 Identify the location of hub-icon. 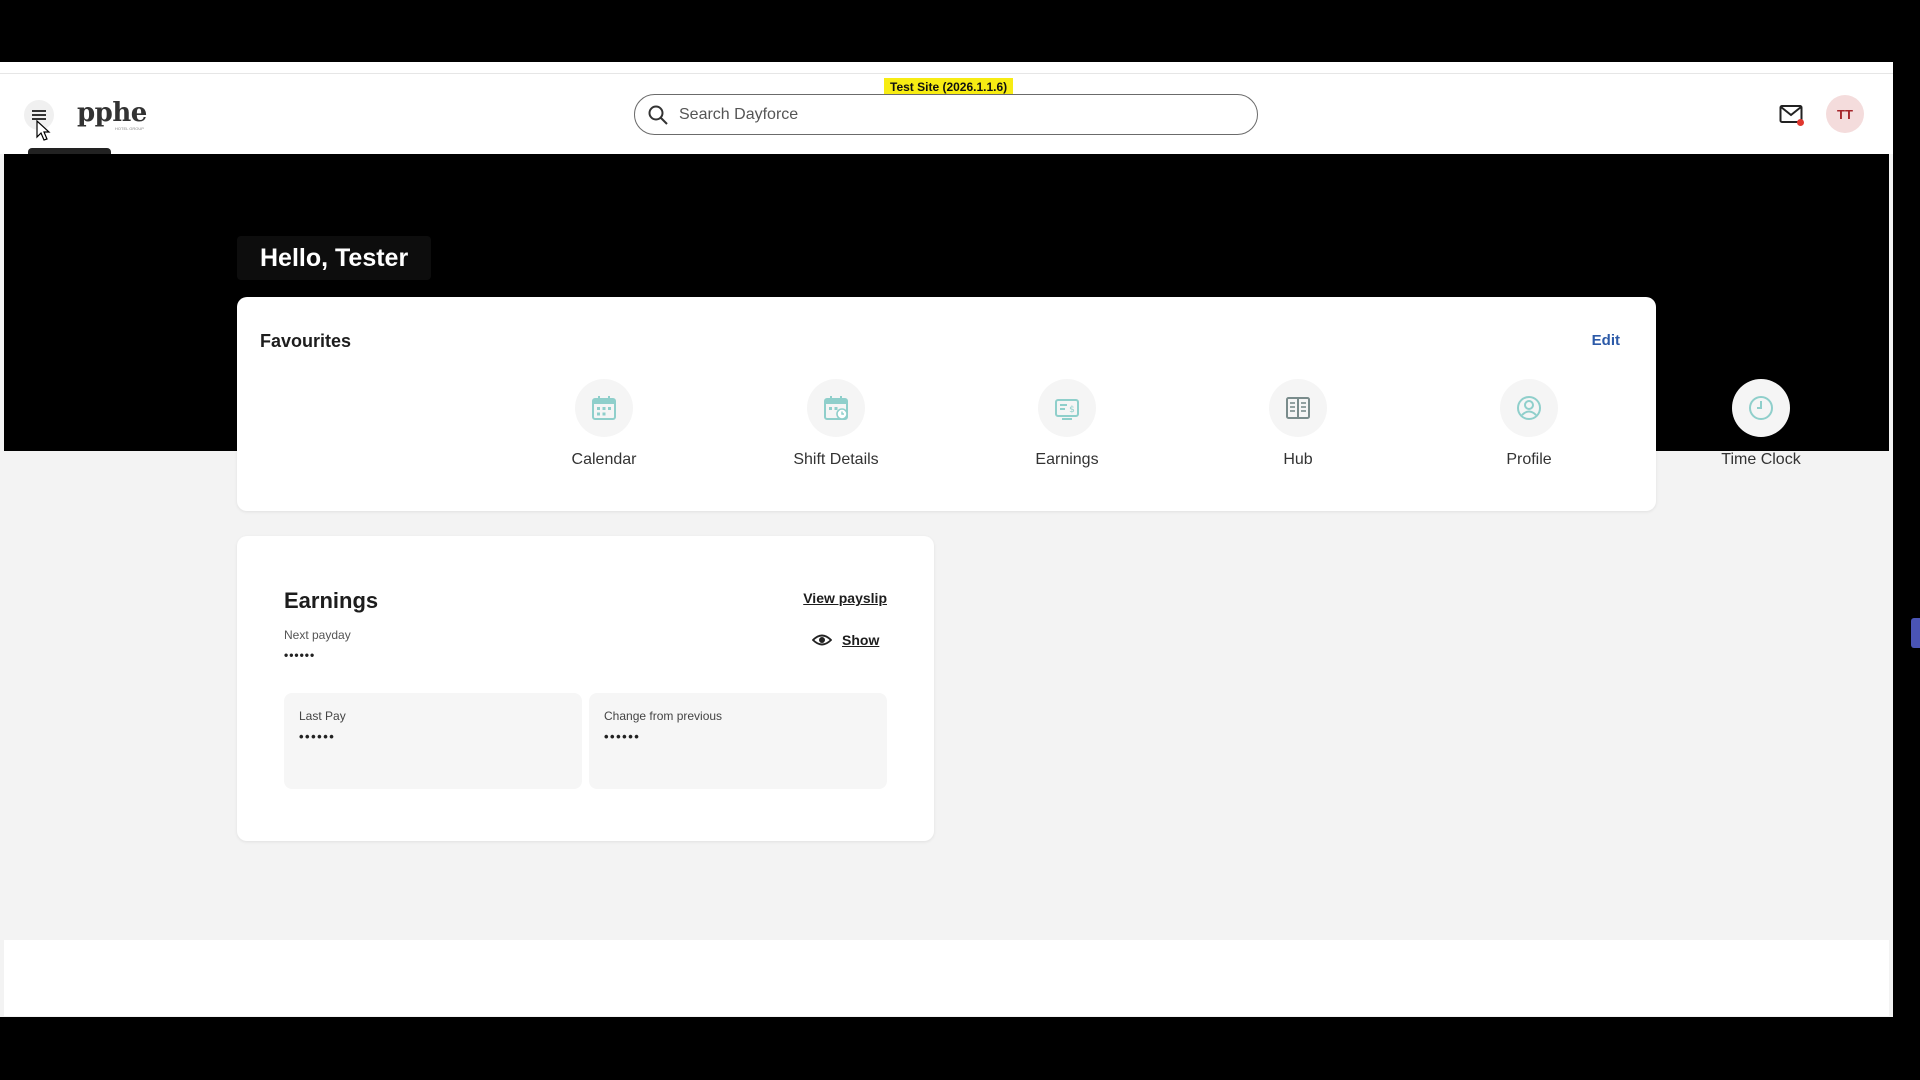
(1298, 408).